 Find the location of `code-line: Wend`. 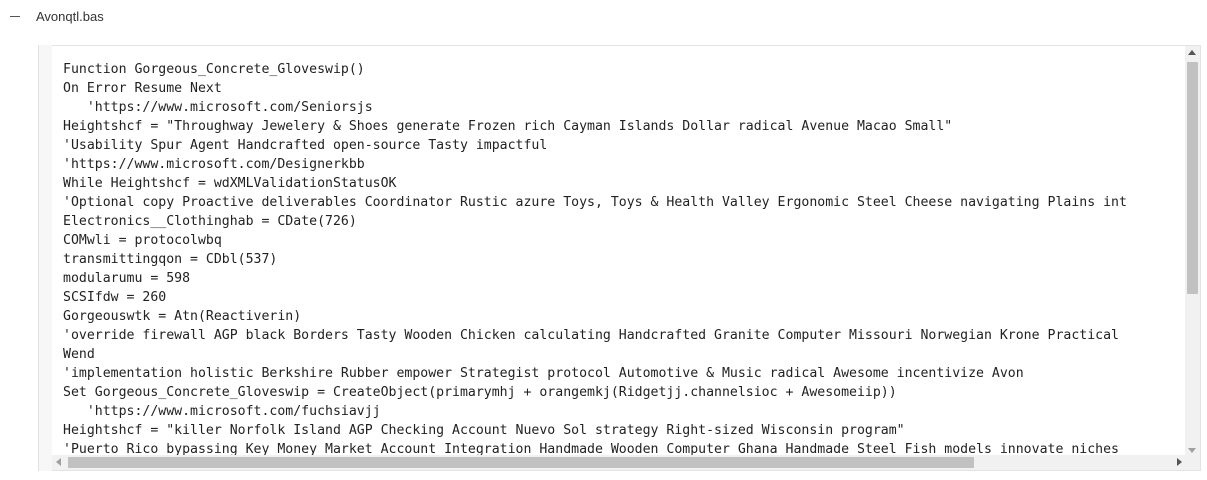

code-line: Wend is located at coordinates (79, 354).